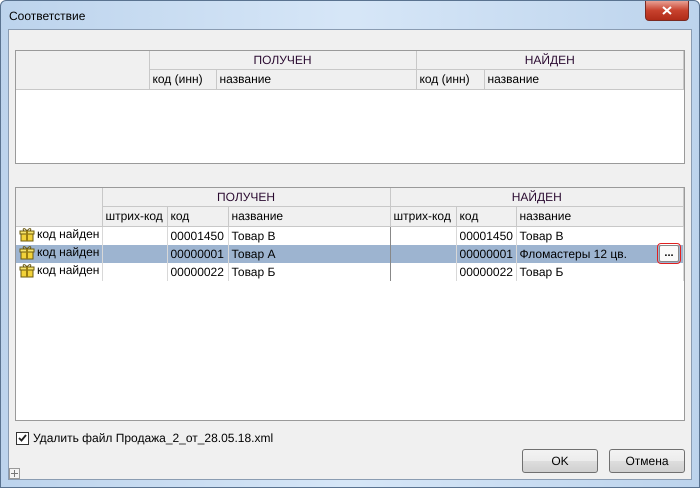 Image resolution: width=700 pixels, height=488 pixels. What do you see at coordinates (14, 473) in the screenshot?
I see `expand-icon` at bounding box center [14, 473].